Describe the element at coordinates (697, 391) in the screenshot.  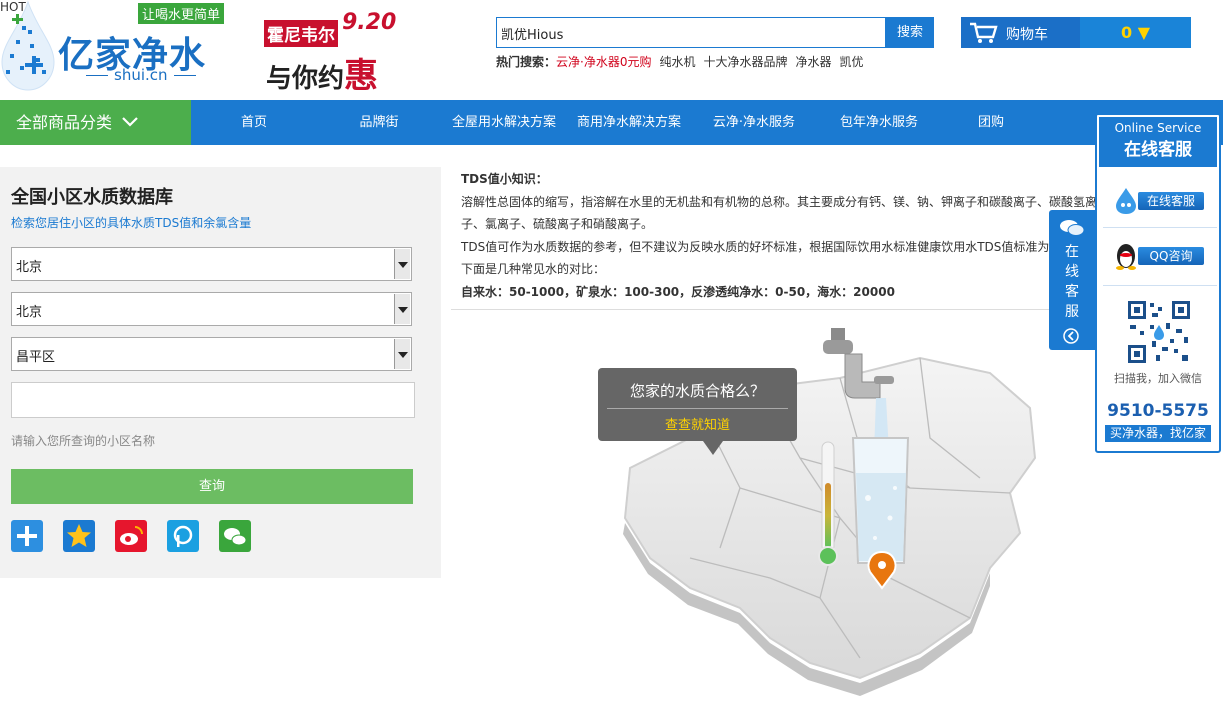
I see `prompt-question: 您家的水质合格么？` at that location.